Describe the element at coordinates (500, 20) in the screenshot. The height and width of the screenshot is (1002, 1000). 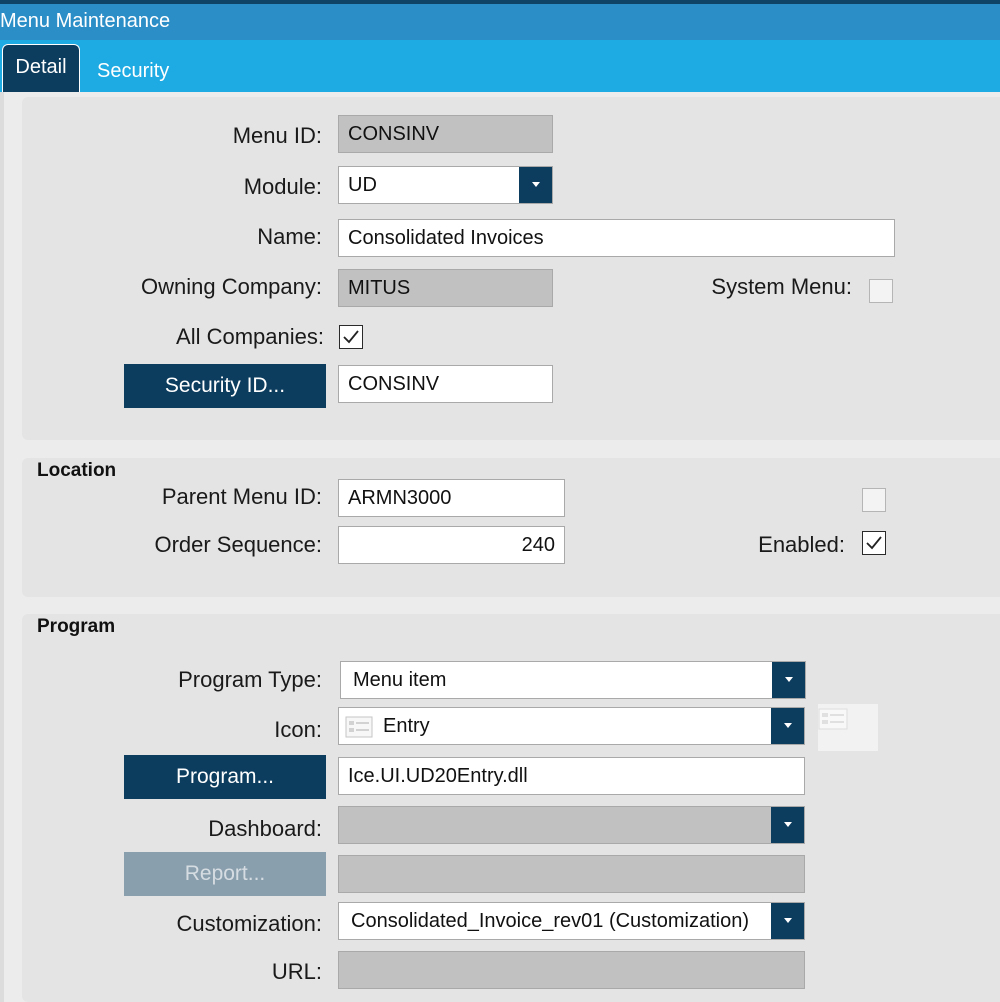
I see `window-title-bar: Menu Maintenance` at that location.